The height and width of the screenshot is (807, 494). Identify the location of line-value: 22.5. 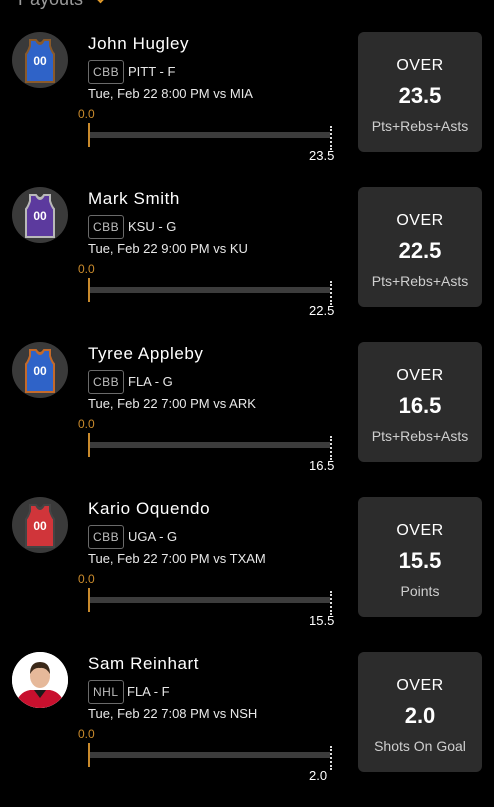
(420, 250).